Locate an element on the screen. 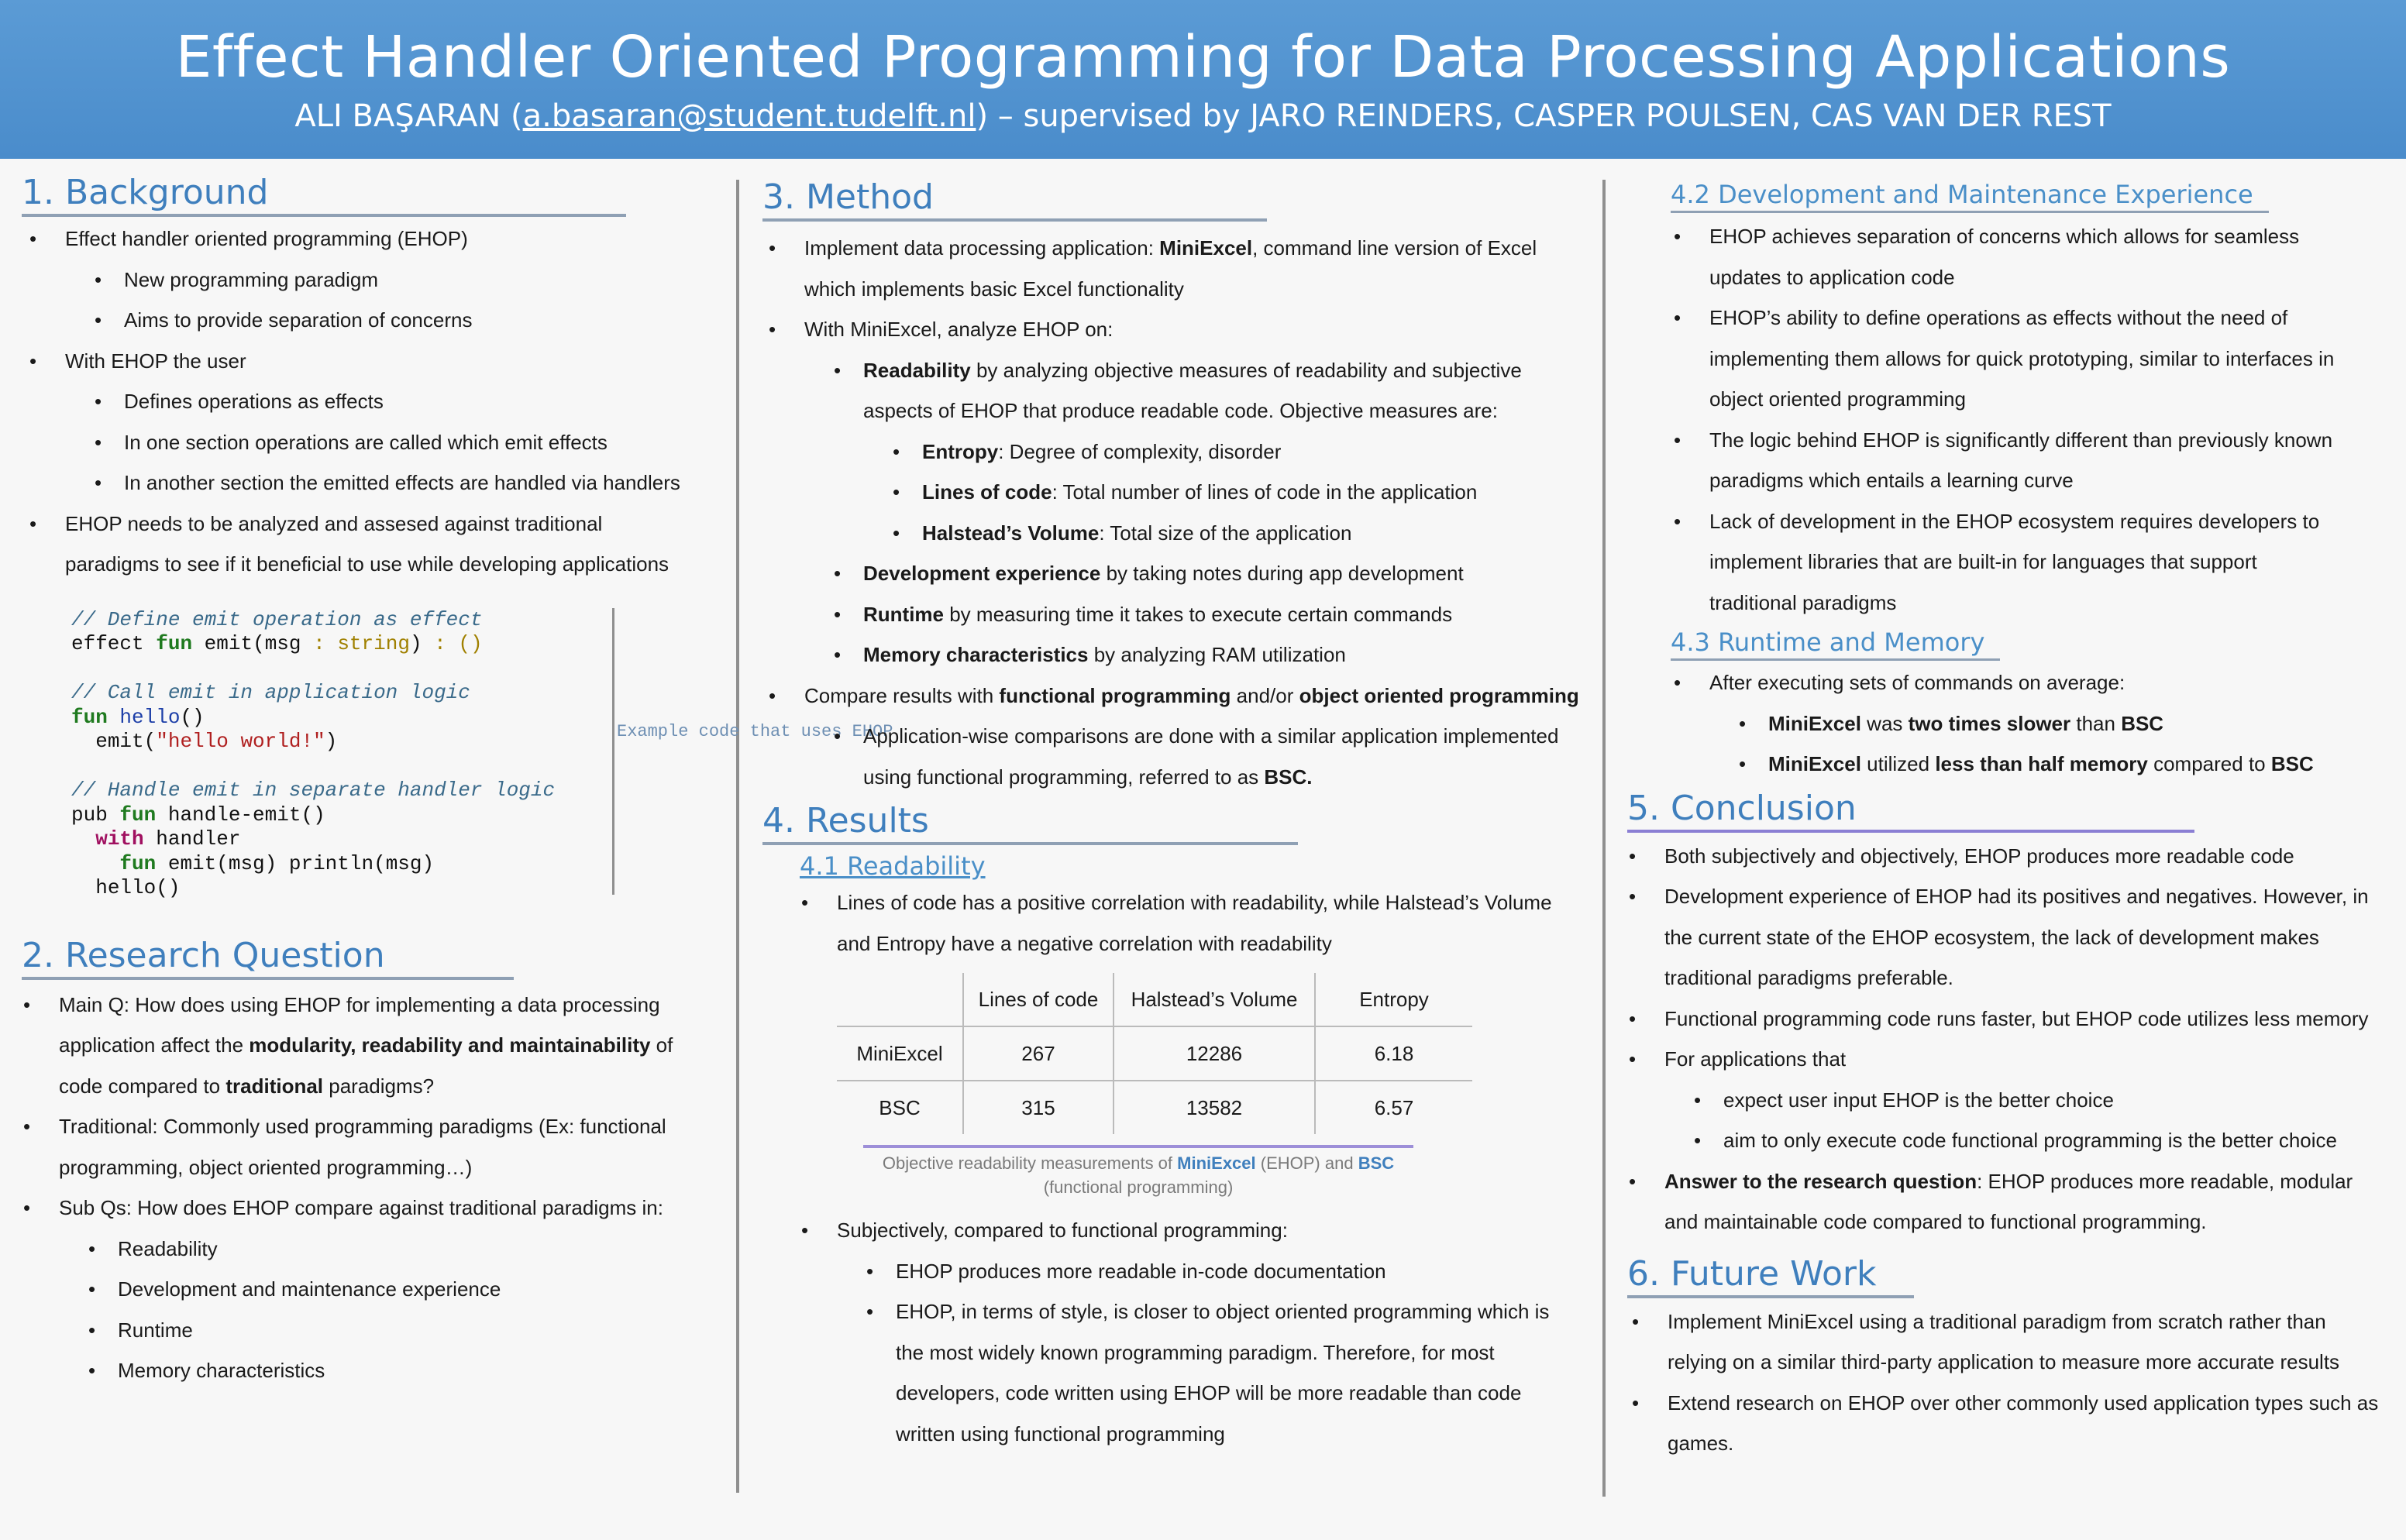  code-divider is located at coordinates (613, 751).